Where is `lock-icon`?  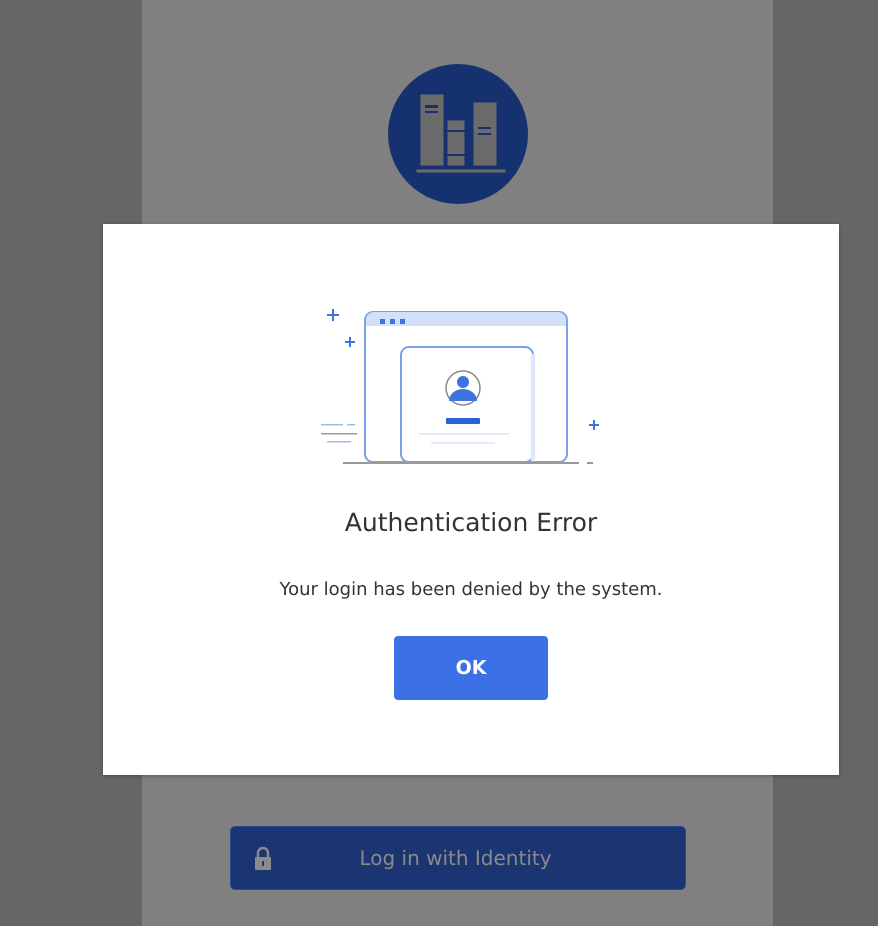
lock-icon is located at coordinates (262, 858).